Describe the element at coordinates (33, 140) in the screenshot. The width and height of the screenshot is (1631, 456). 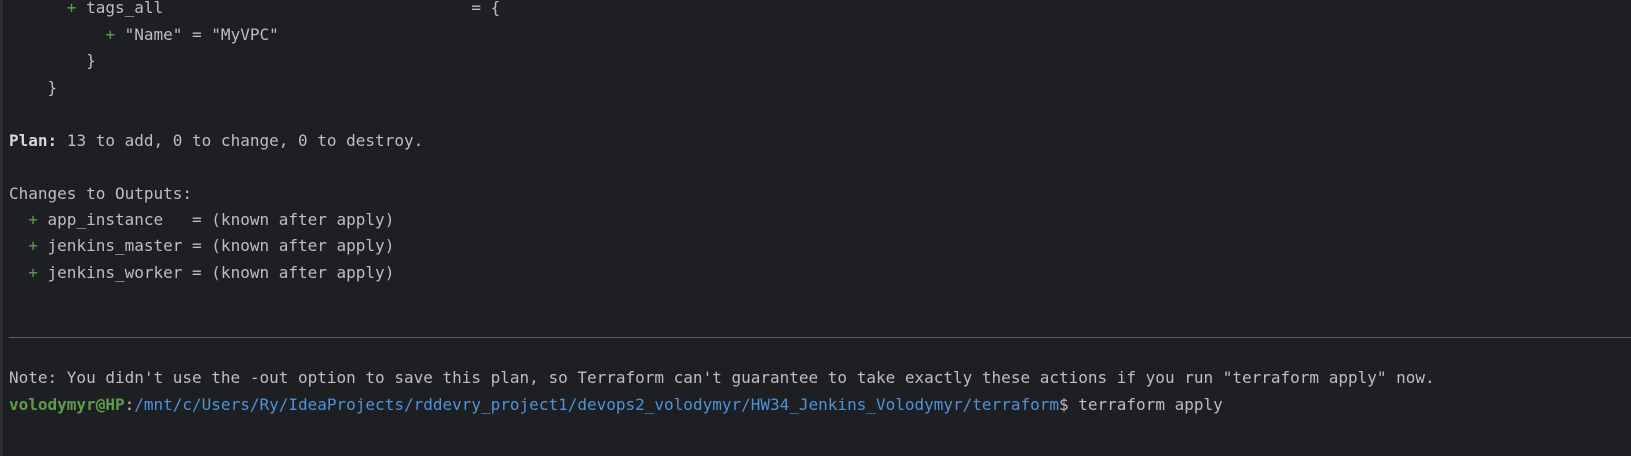
I see `plan-label: Plan:` at that location.